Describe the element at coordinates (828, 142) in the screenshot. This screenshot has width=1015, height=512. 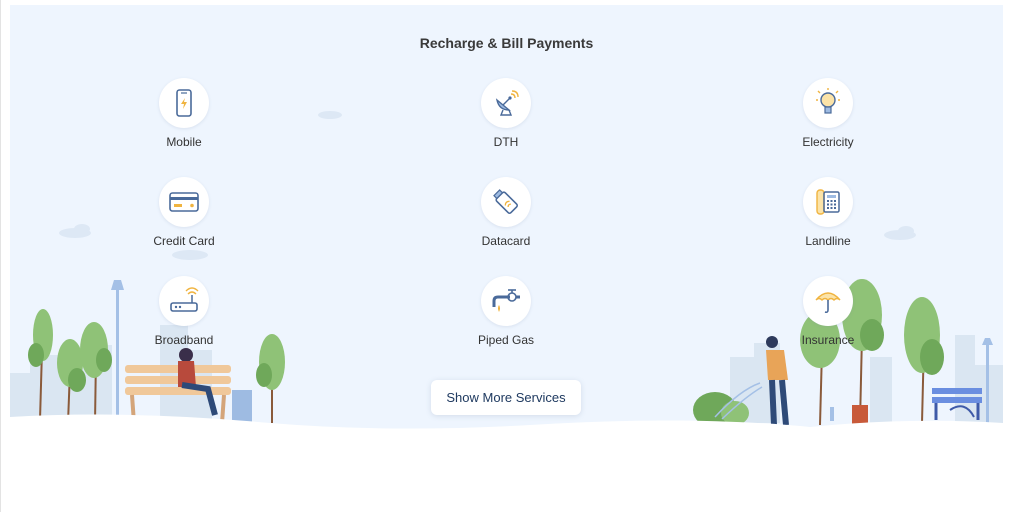
I see `service-label: Electricity` at that location.